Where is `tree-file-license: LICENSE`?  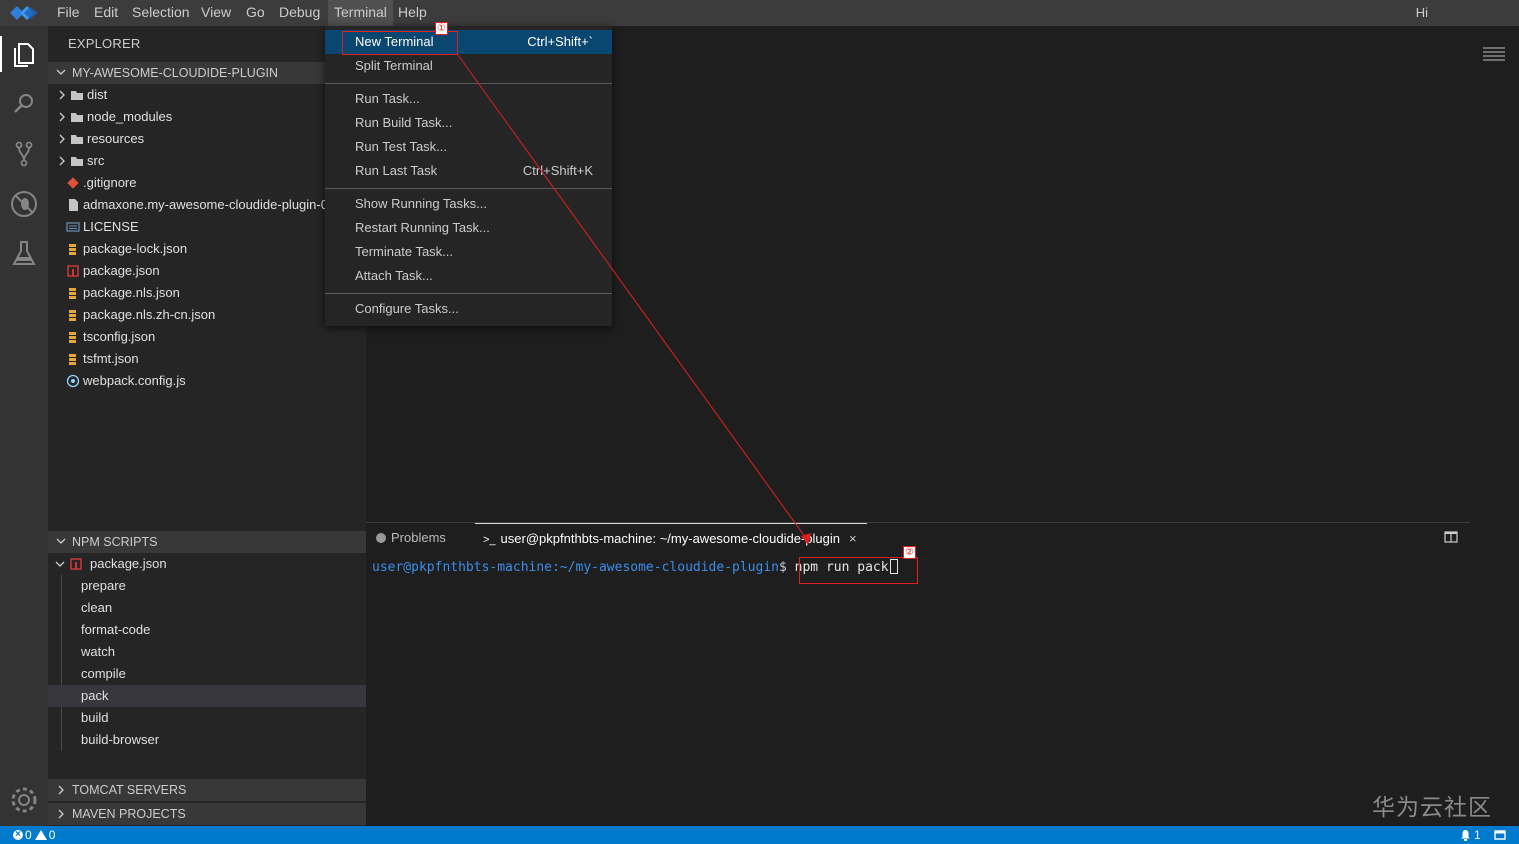 tree-file-license: LICENSE is located at coordinates (207, 227).